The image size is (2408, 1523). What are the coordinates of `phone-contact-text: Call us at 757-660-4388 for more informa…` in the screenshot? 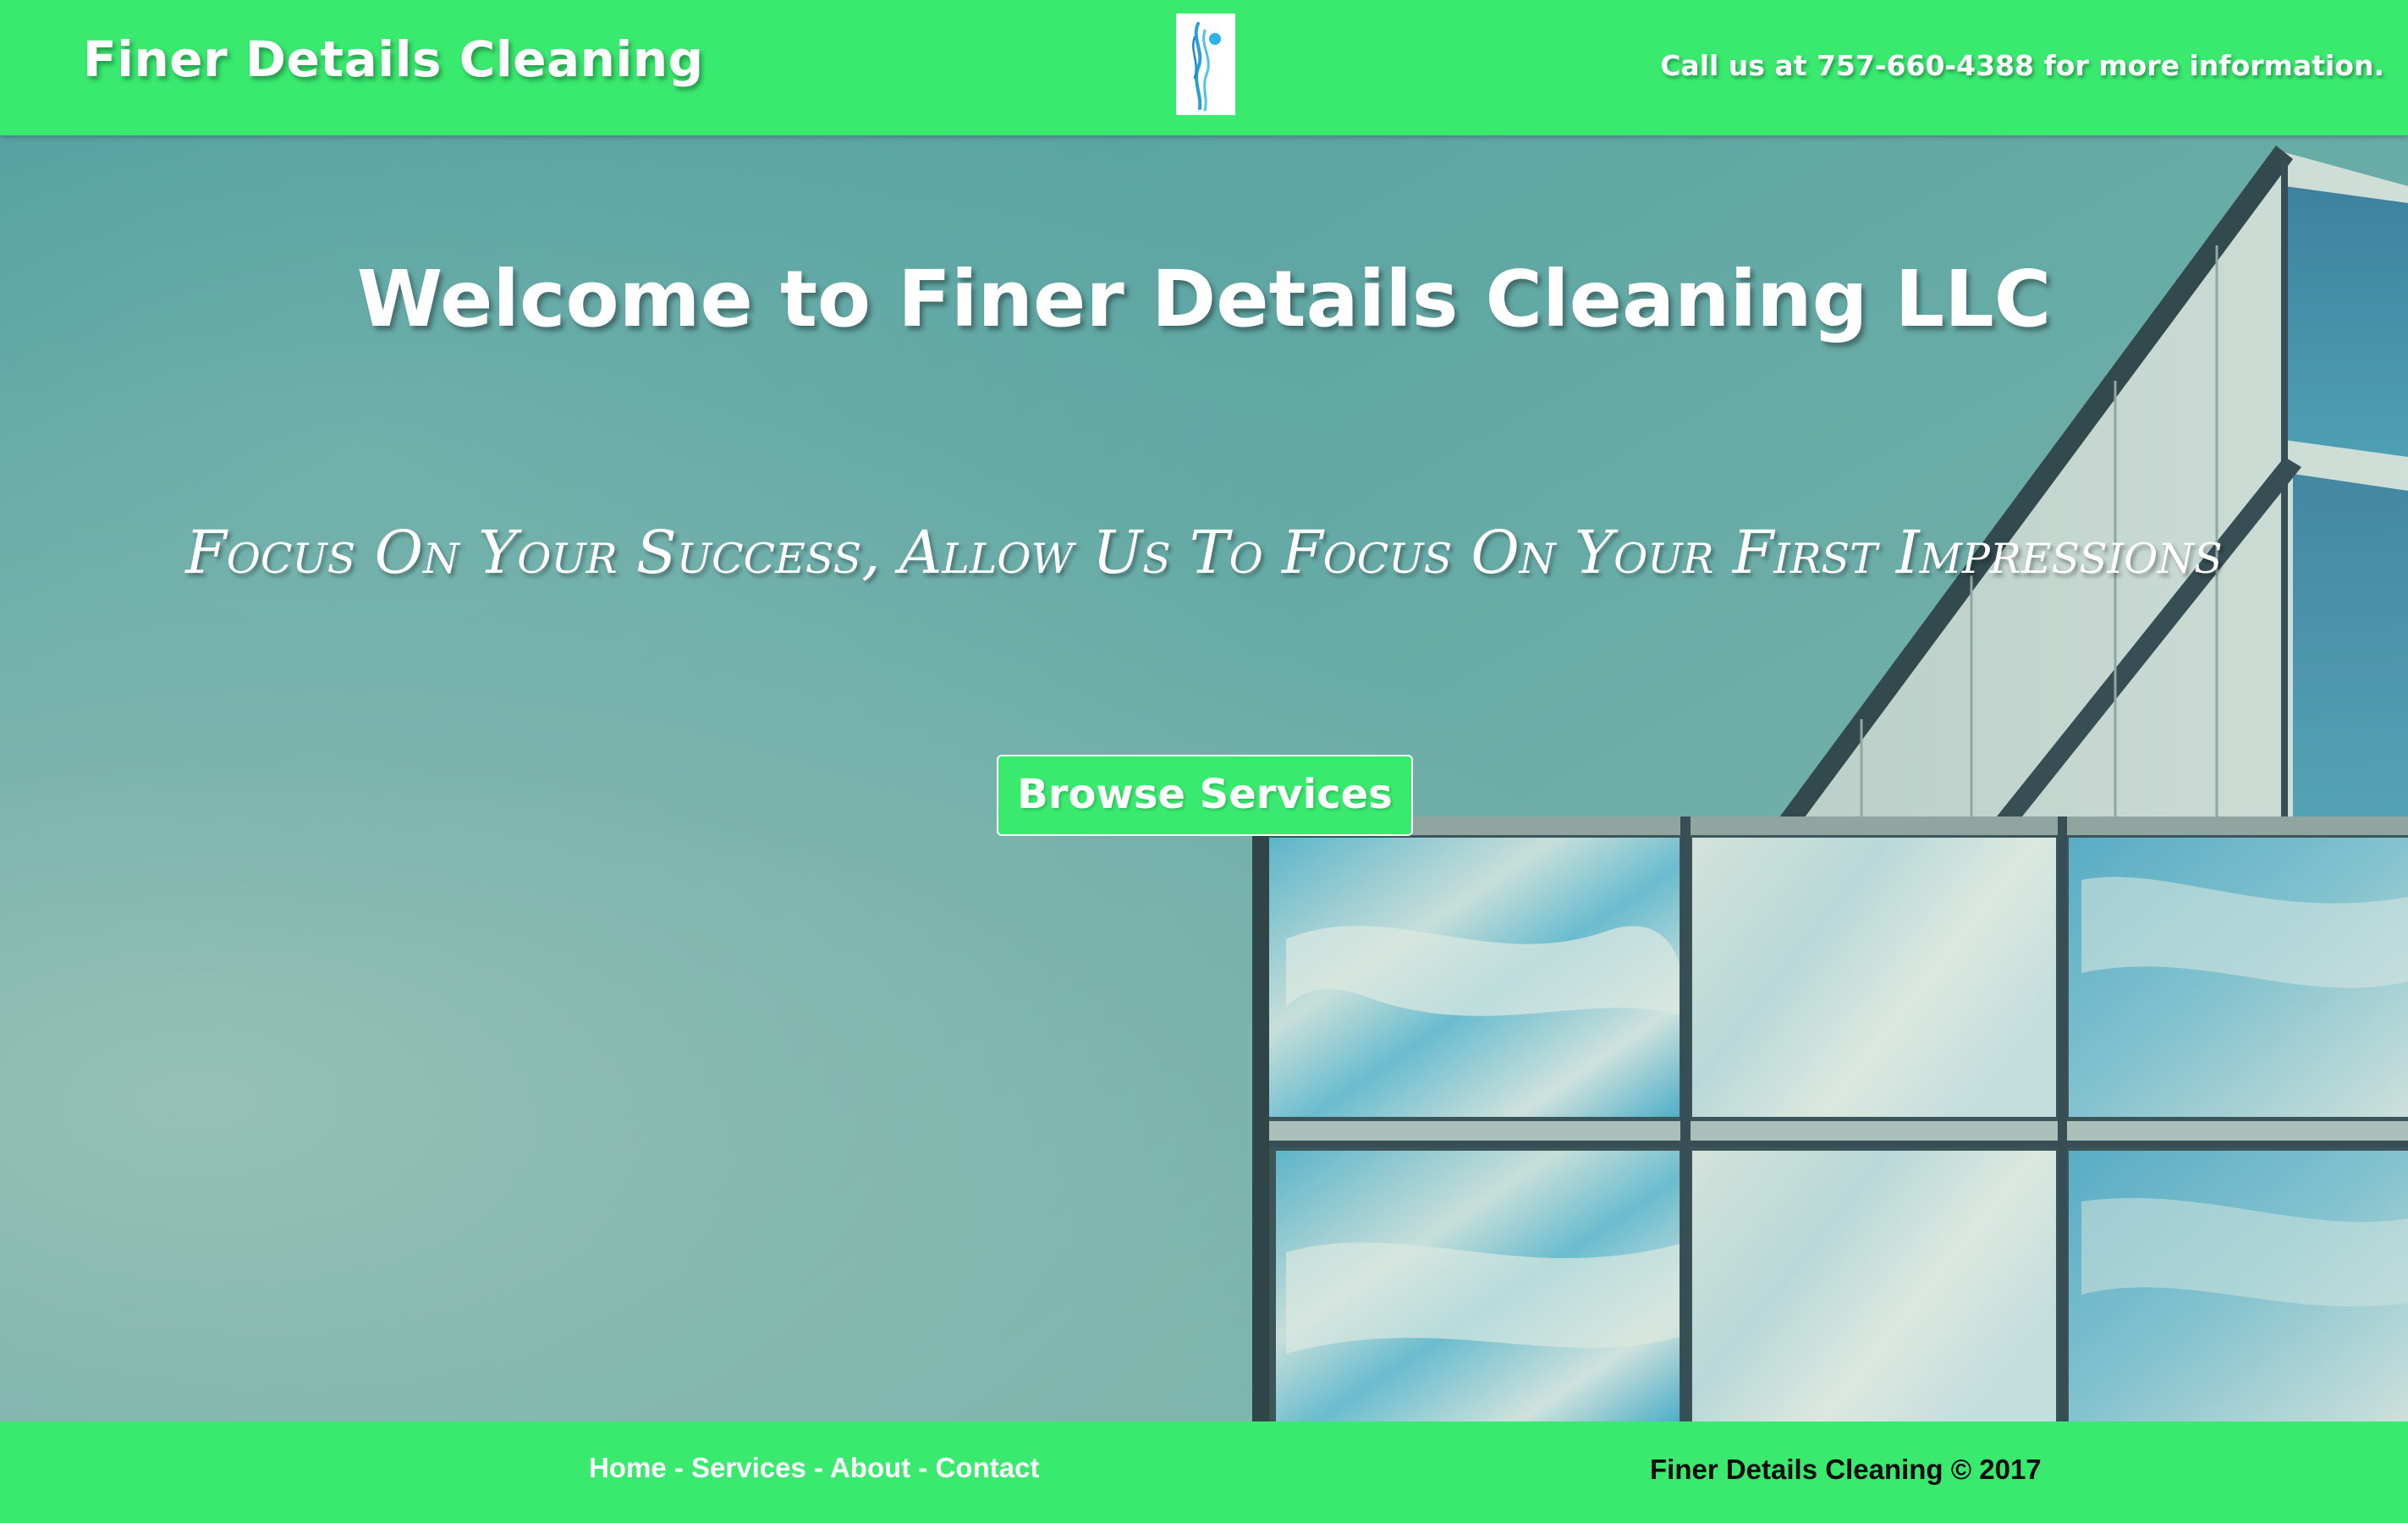 It's located at (2022, 66).